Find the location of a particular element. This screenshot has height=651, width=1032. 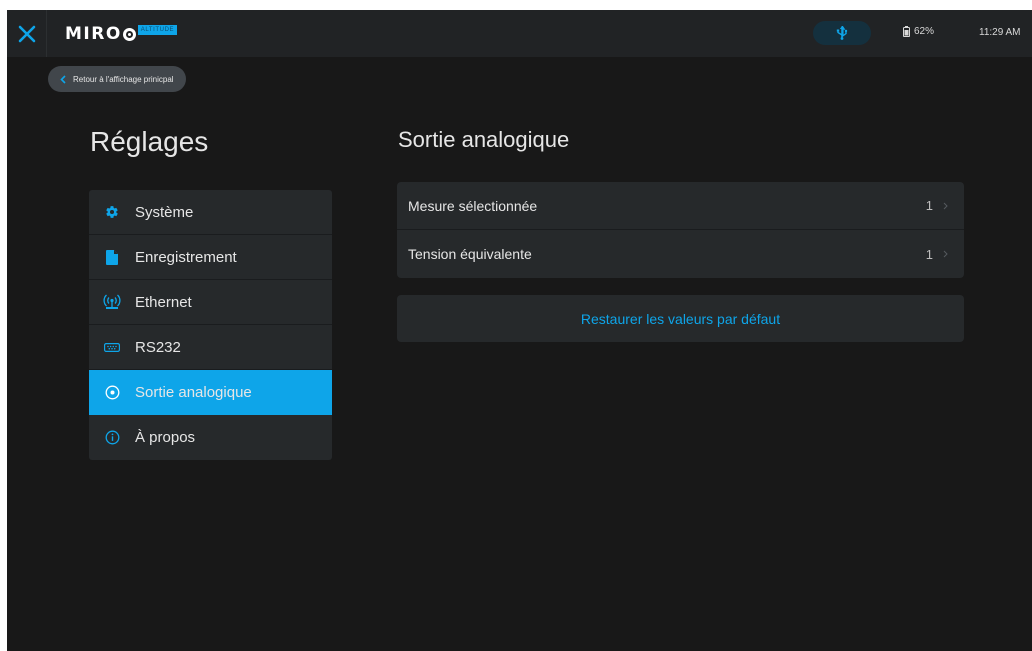

restore-defaults-button: Restaurer les valeurs par défaut is located at coordinates (680, 318).